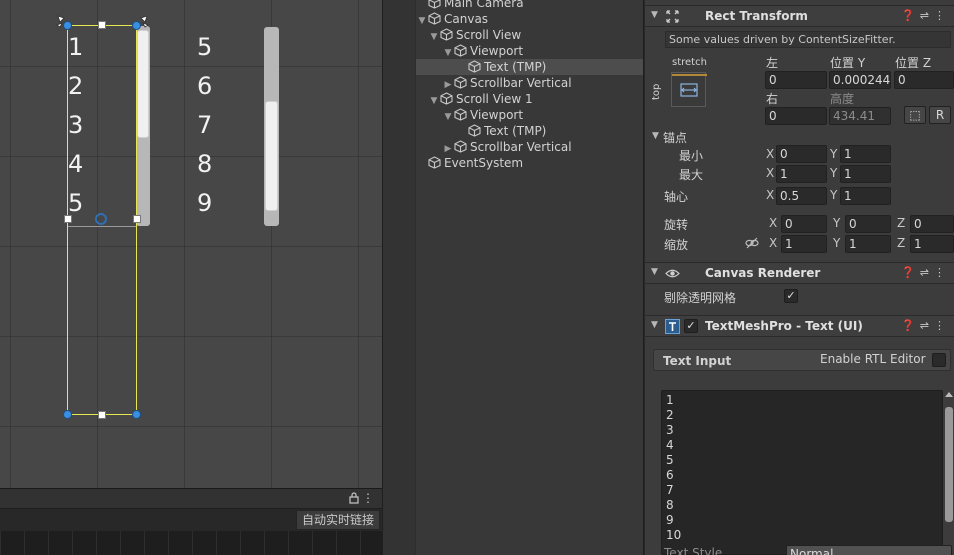  Describe the element at coordinates (869, 550) in the screenshot. I see `text-style-dropdown: Normal` at that location.